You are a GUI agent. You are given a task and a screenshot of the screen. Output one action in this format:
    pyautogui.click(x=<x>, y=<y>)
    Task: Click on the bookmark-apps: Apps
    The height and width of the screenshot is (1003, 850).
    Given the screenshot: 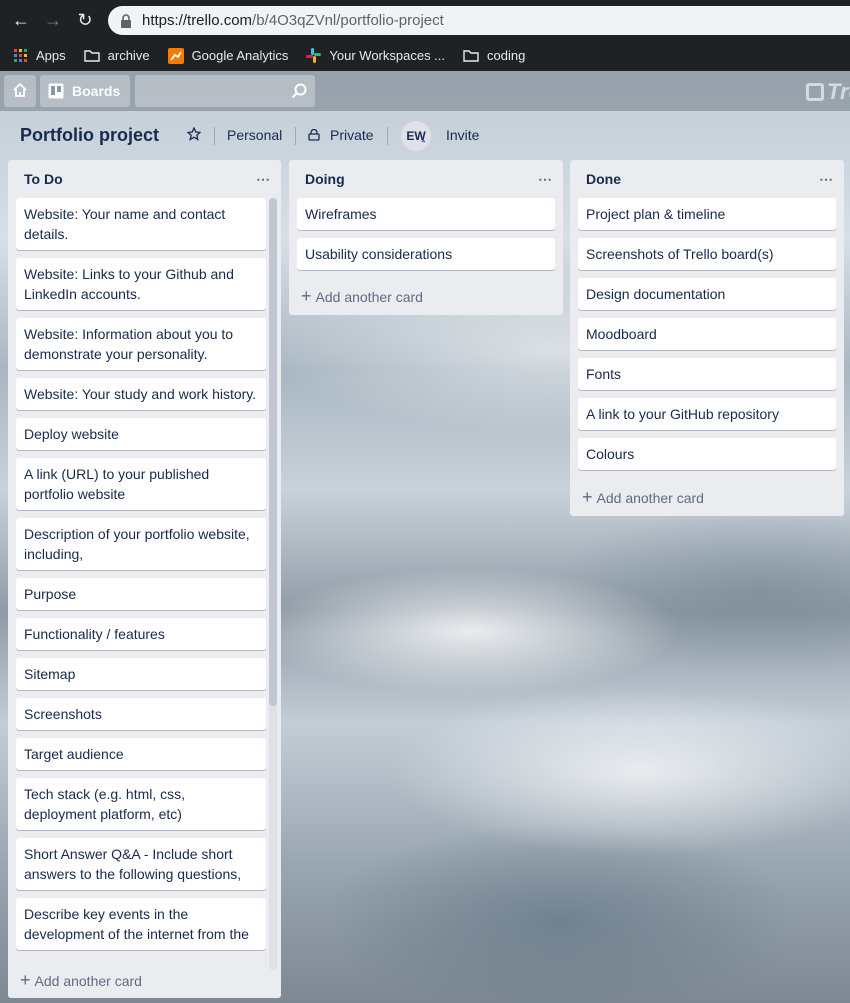 What is the action you would take?
    pyautogui.click(x=40, y=55)
    